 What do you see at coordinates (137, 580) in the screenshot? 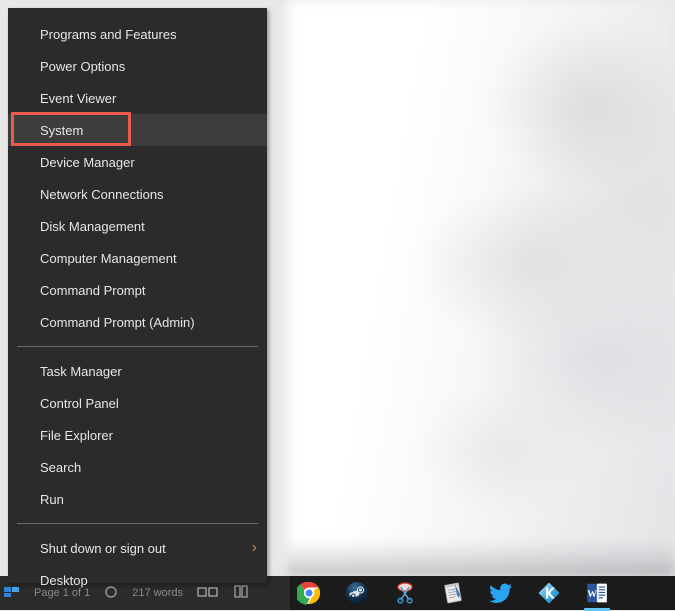
I see `menu-item-desktop: Desktop` at bounding box center [137, 580].